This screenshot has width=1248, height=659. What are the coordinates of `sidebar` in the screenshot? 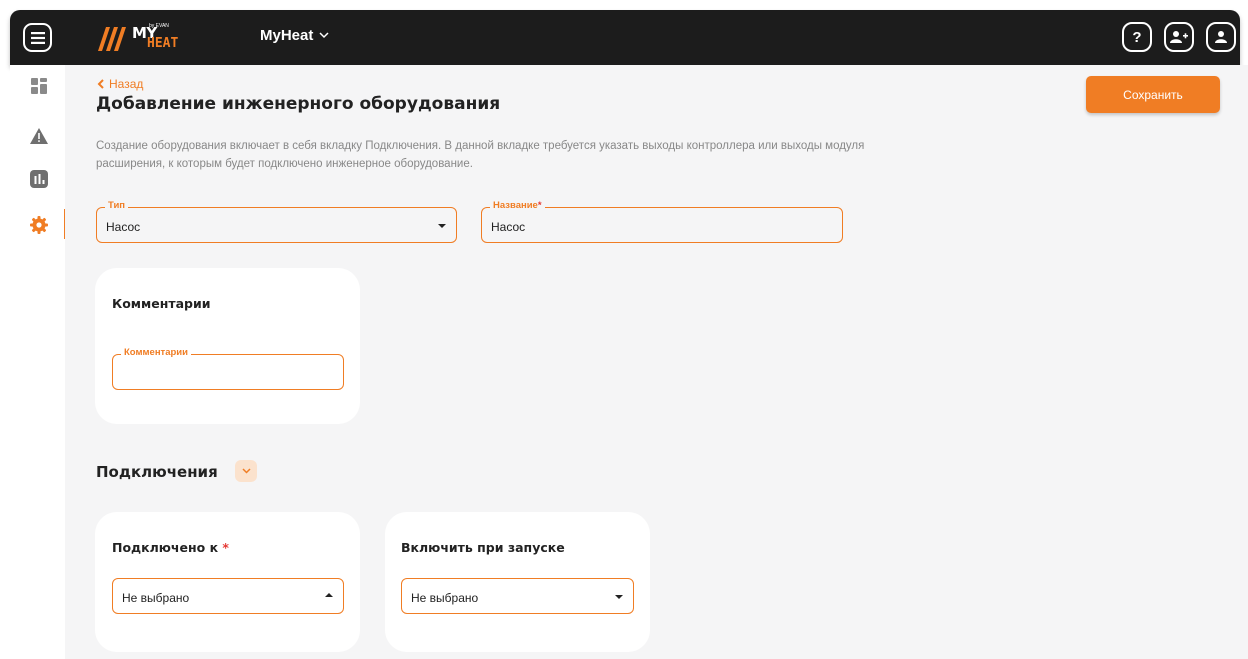 It's located at (38, 362).